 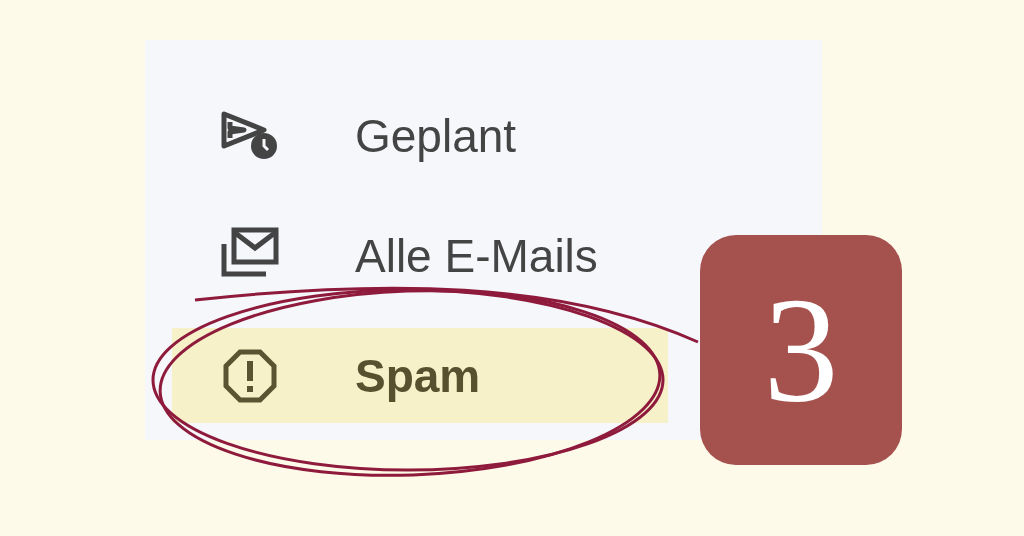 I want to click on sidebar-item: Alle E-Mails, so click(x=420, y=255).